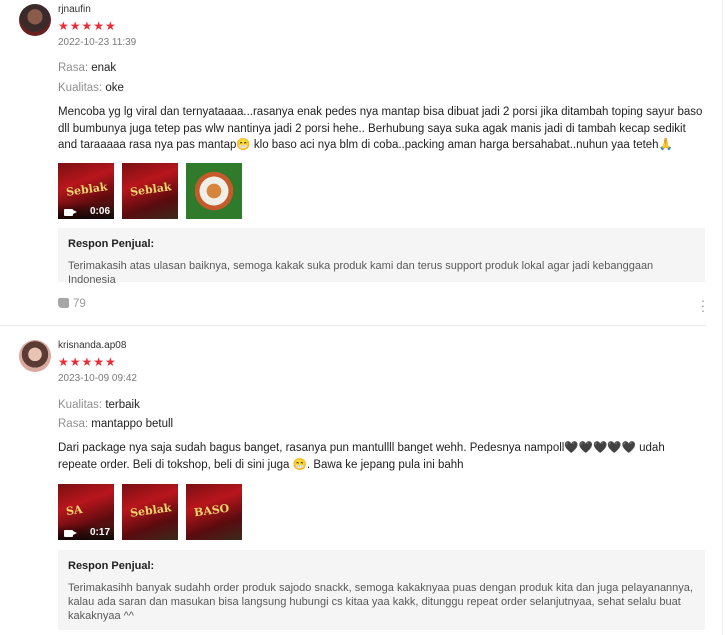 This screenshot has height=635, width=726. I want to click on review-attribute: Rasa: enak, so click(87, 68).